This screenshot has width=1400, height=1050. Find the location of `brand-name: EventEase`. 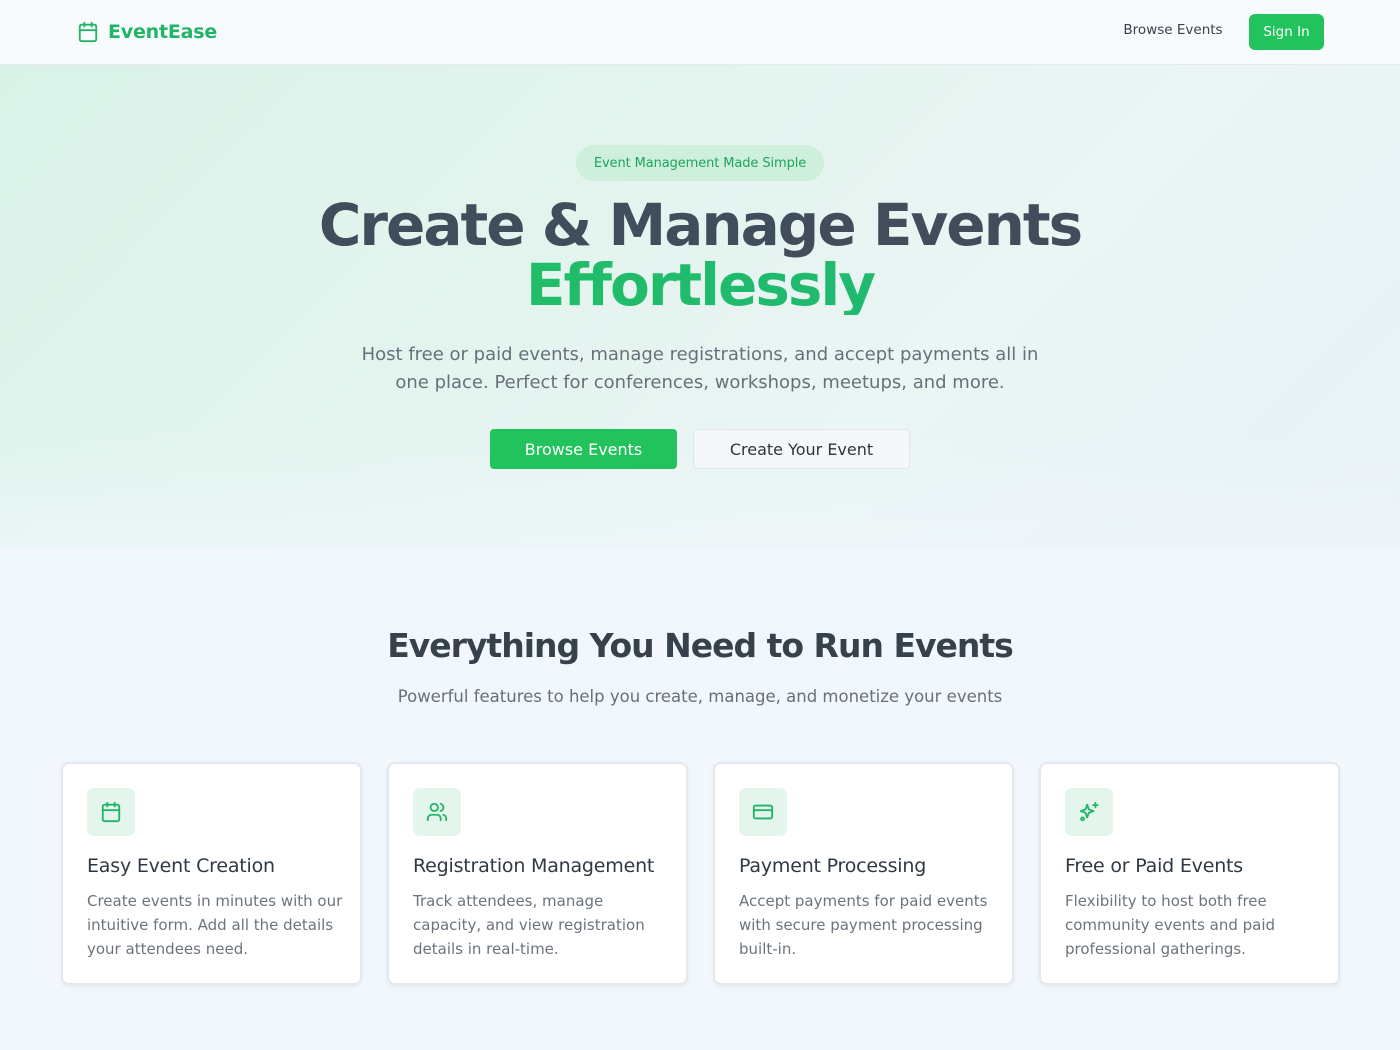

brand-name: EventEase is located at coordinates (163, 32).